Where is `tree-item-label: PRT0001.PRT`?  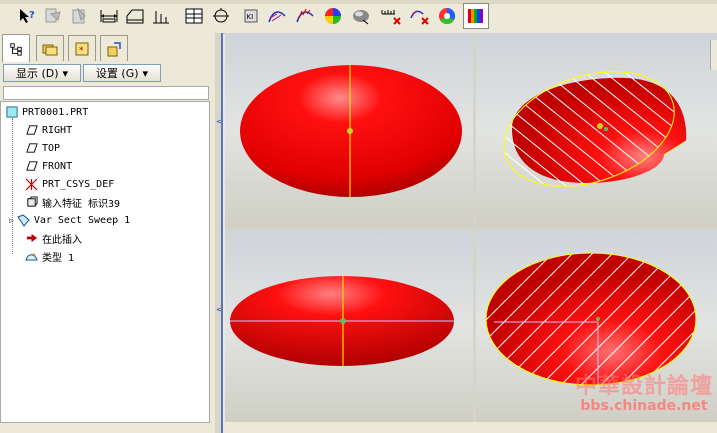
tree-item-label: PRT0001.PRT is located at coordinates (55, 112).